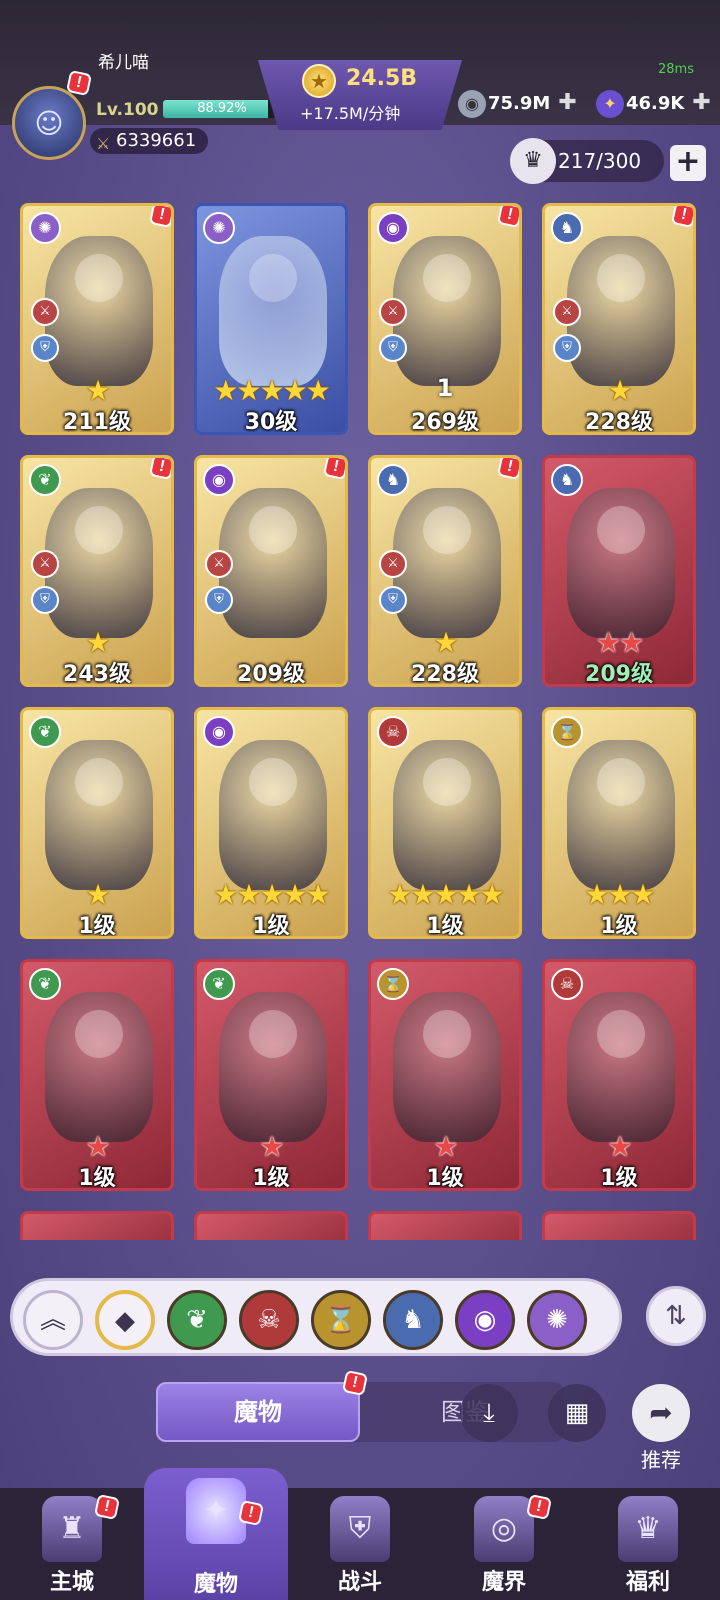  I want to click on filter-dragon-button: ♞, so click(413, 1320).